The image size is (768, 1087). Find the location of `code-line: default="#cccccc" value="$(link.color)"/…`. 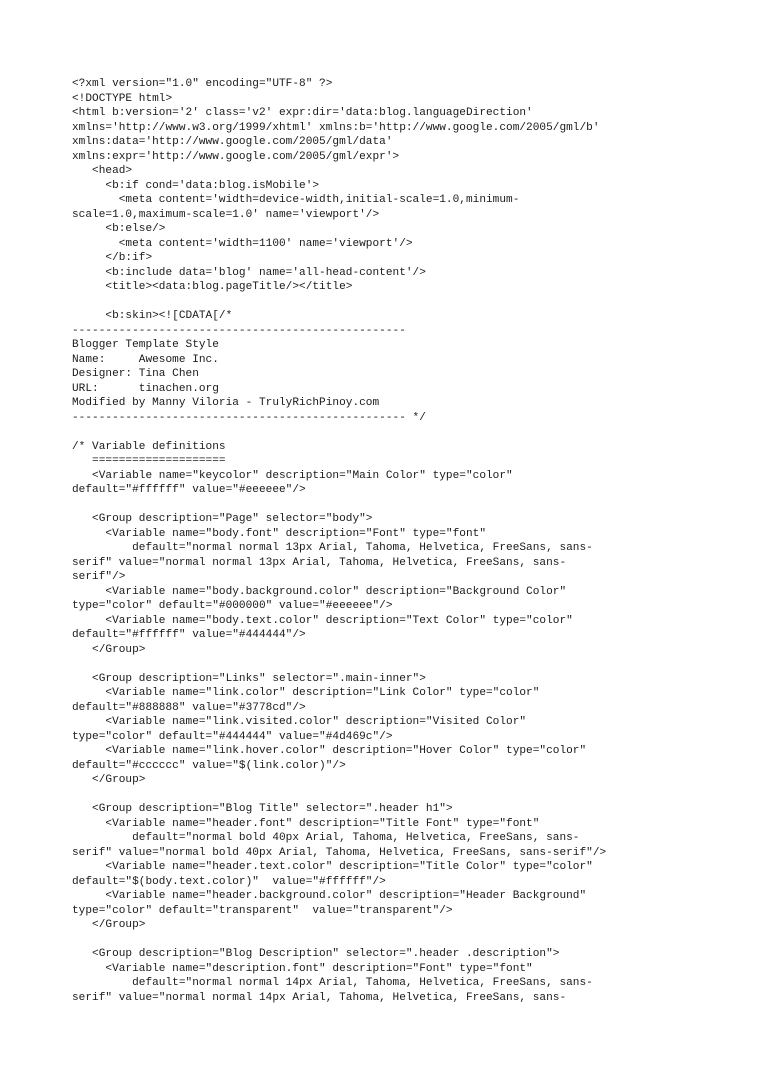

code-line: default="#cccccc" value="$(link.color)"/… is located at coordinates (209, 765).